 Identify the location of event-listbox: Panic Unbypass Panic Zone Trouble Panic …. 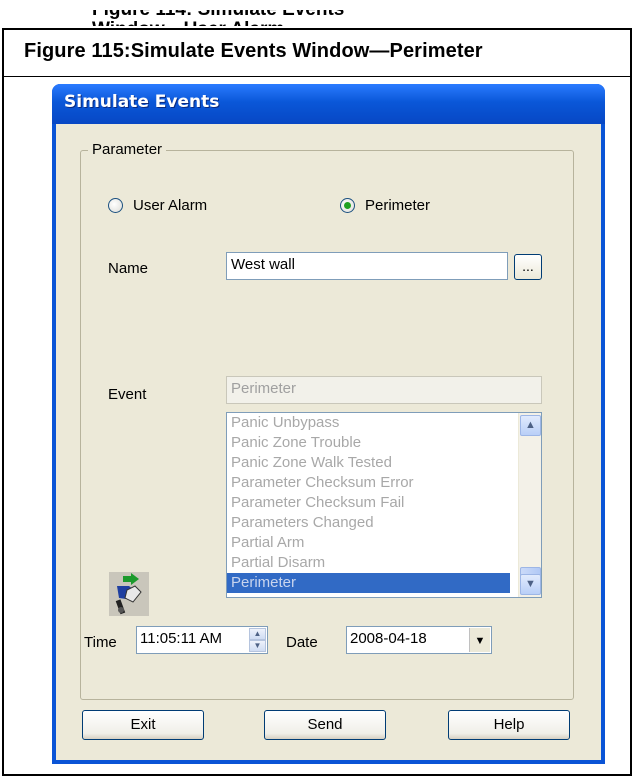
(384, 505).